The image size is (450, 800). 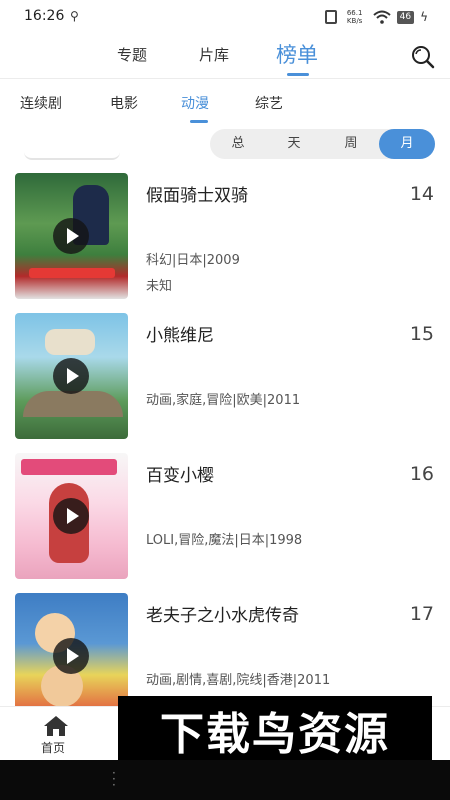 I want to click on period-month: 月, so click(x=407, y=144).